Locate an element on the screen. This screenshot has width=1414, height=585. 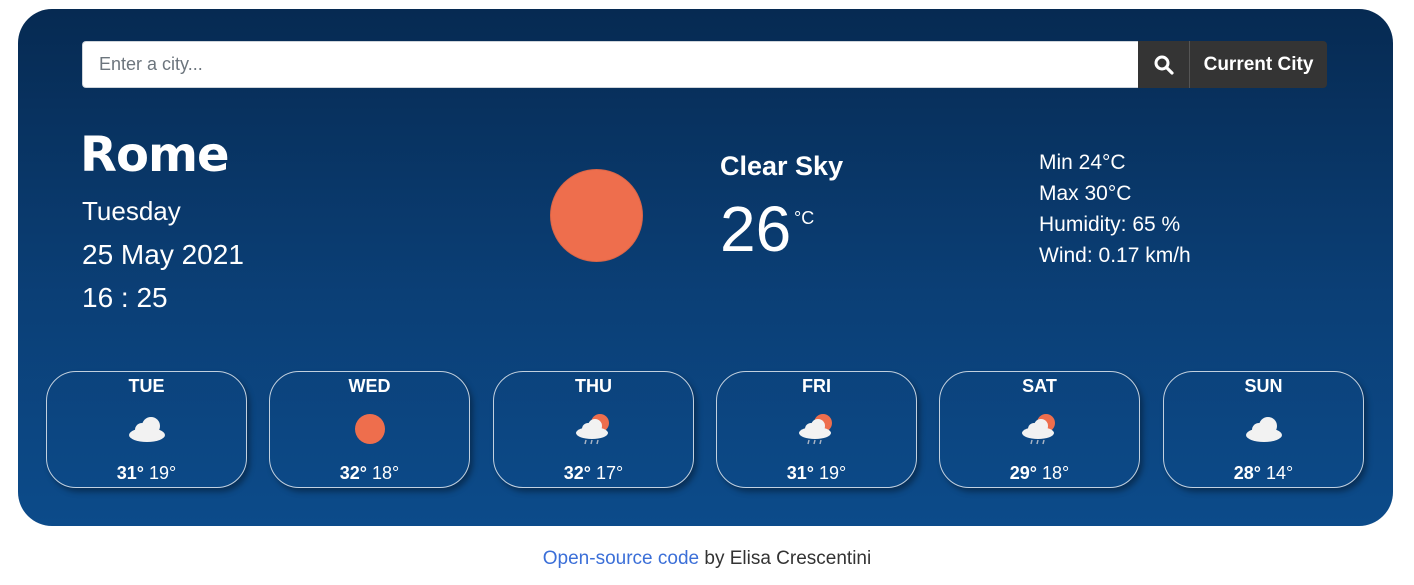
search-button is located at coordinates (1163, 64).